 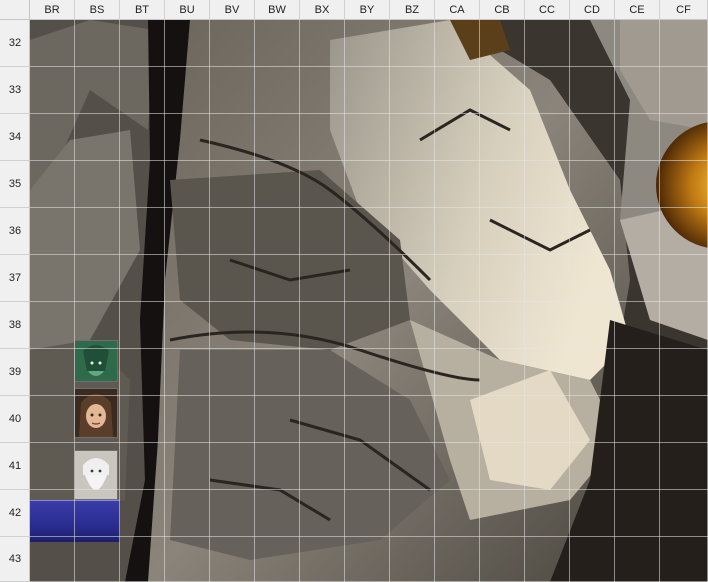 What do you see at coordinates (15, 231) in the screenshot?
I see `row-header-36: 36` at bounding box center [15, 231].